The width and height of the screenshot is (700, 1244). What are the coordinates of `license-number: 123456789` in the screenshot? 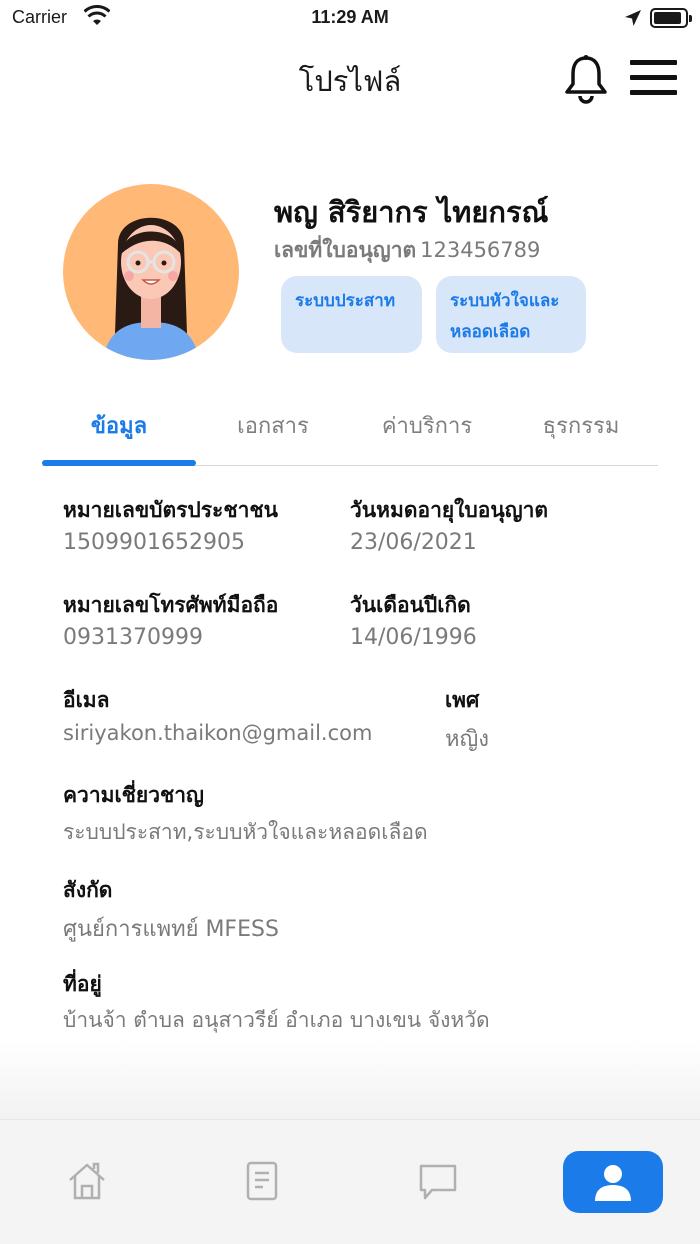 It's located at (480, 250).